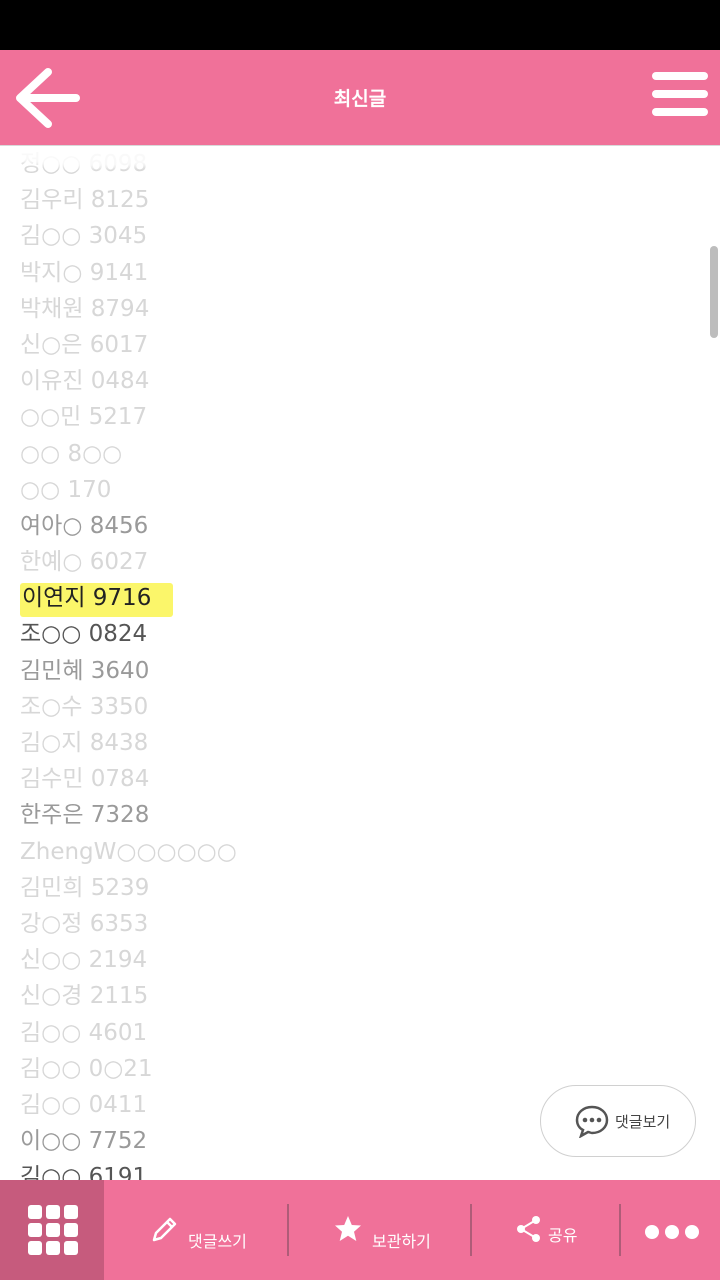 This screenshot has width=720, height=1280. What do you see at coordinates (348, 1228) in the screenshot?
I see `star-icon` at bounding box center [348, 1228].